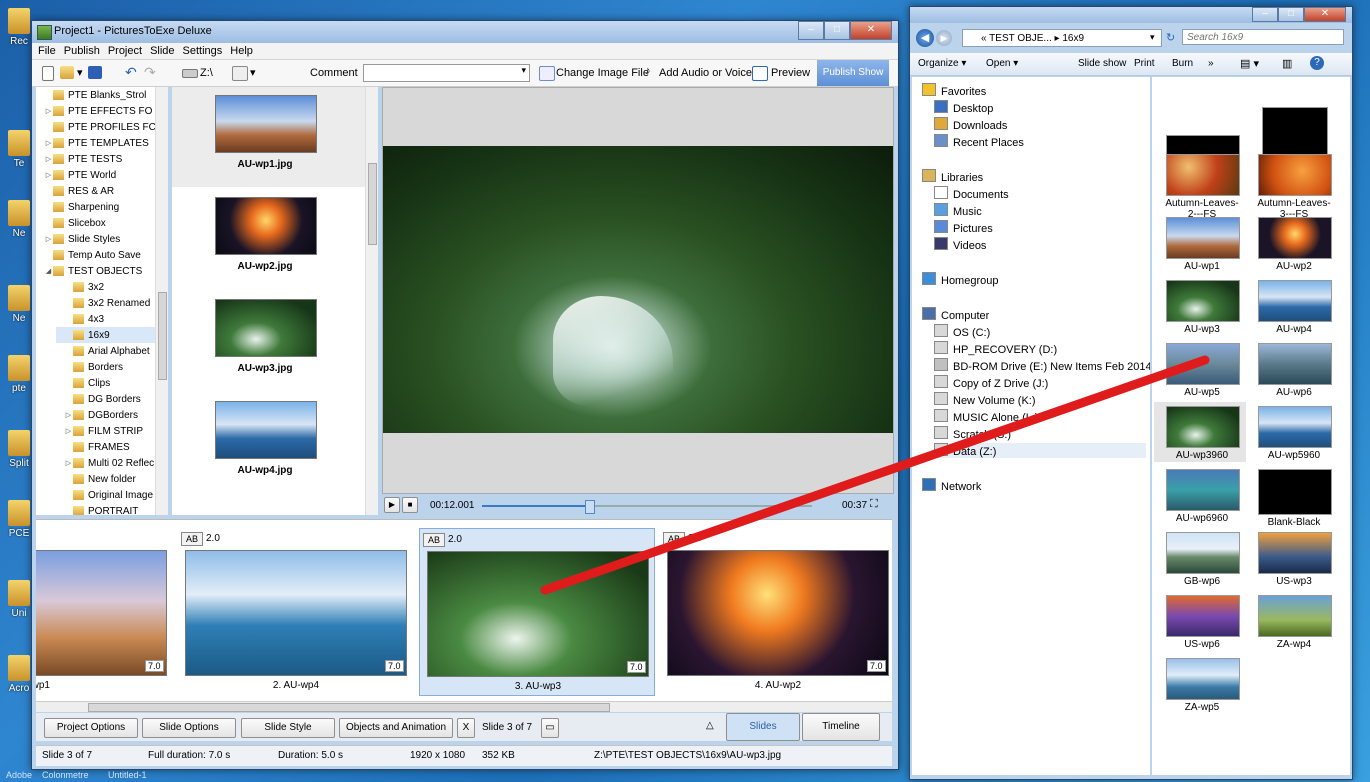  Describe the element at coordinates (296, 612) in the screenshot. I see `slide-strip-item: AB 2.0 7.0 2. AU-wp4` at that location.